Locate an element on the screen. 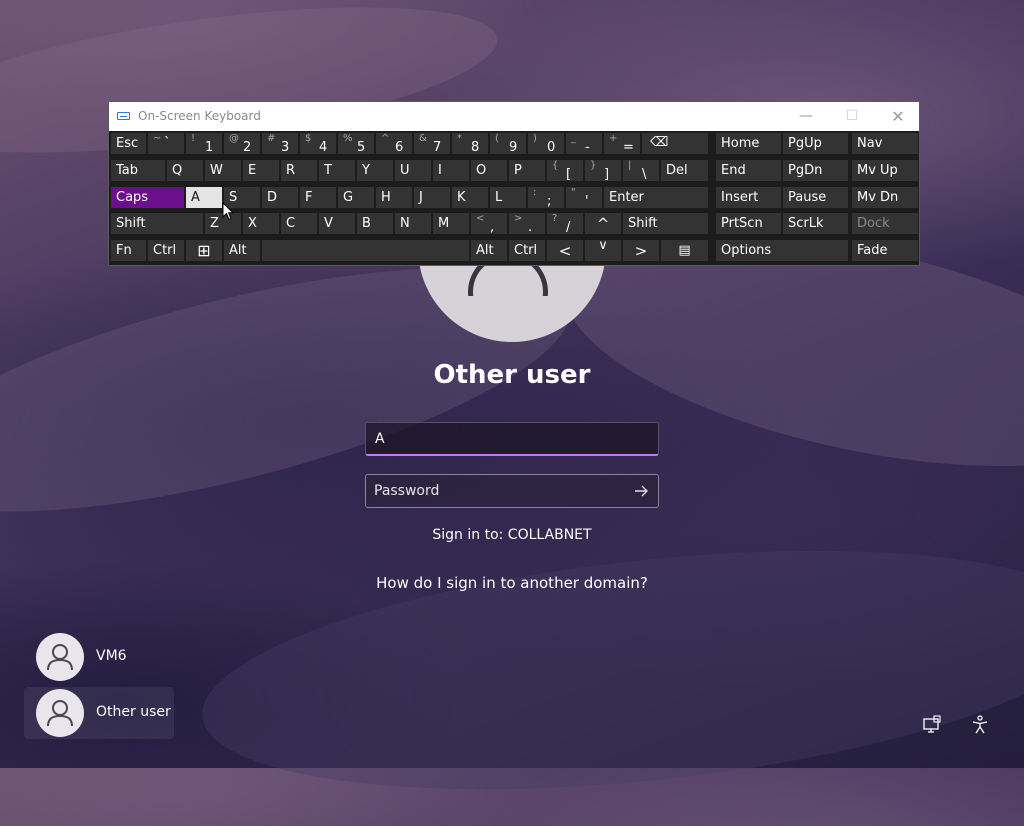 The height and width of the screenshot is (826, 1024). key-mv-up: Mv Up is located at coordinates (885, 170).